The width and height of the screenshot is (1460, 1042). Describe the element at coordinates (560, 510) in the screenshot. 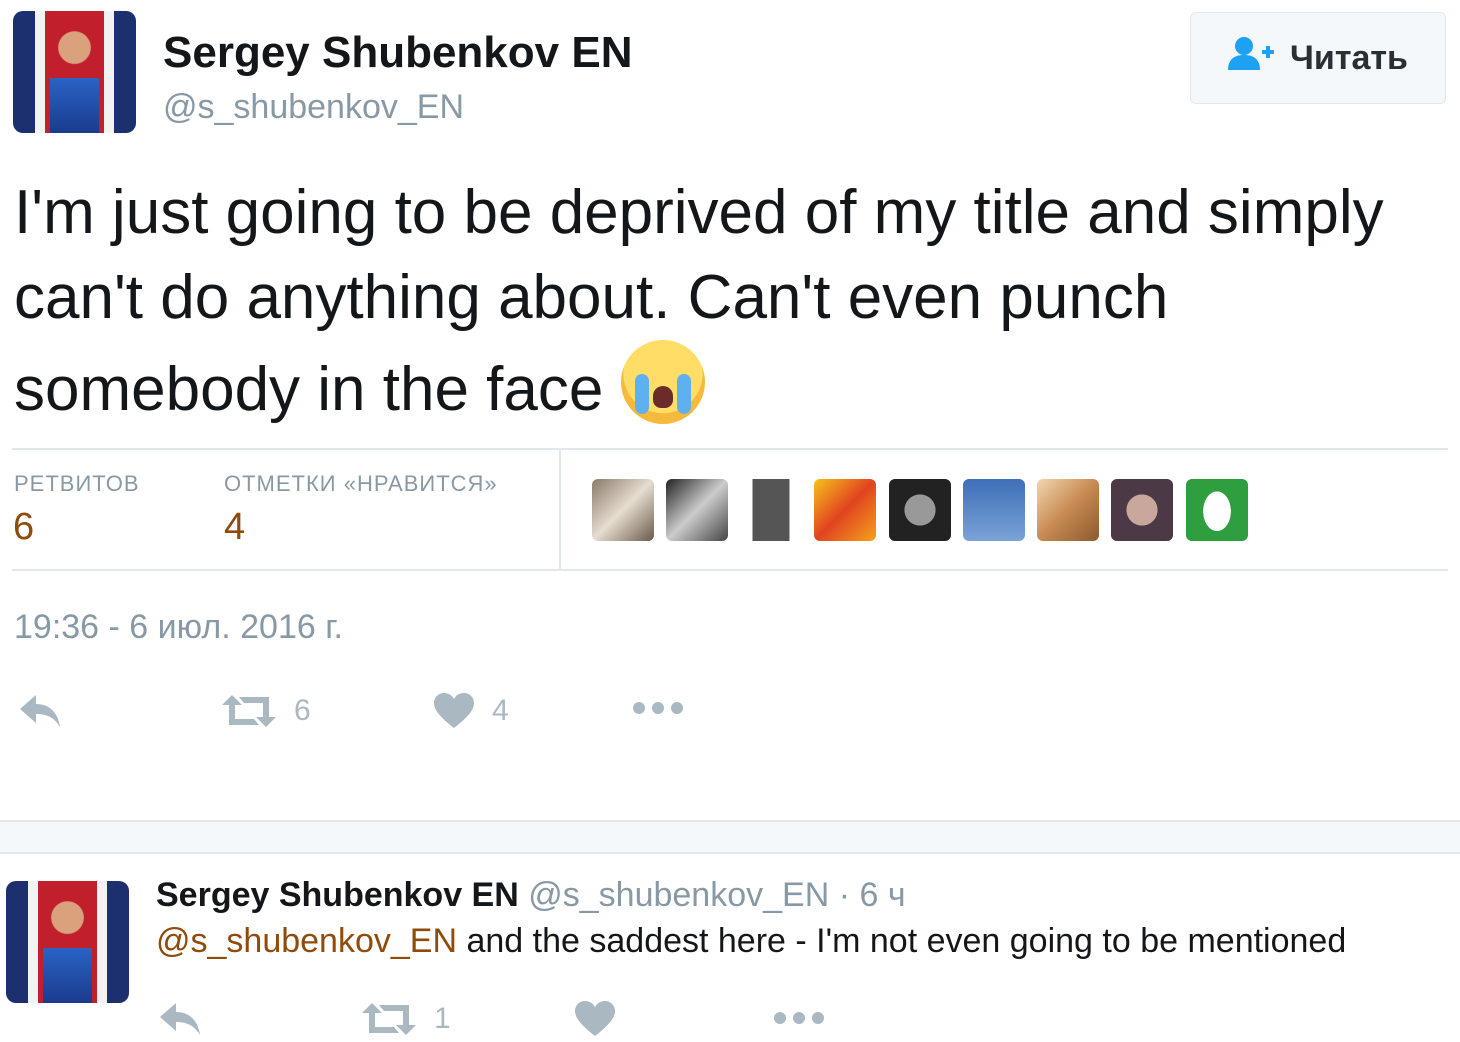

I see `stats-divider` at that location.